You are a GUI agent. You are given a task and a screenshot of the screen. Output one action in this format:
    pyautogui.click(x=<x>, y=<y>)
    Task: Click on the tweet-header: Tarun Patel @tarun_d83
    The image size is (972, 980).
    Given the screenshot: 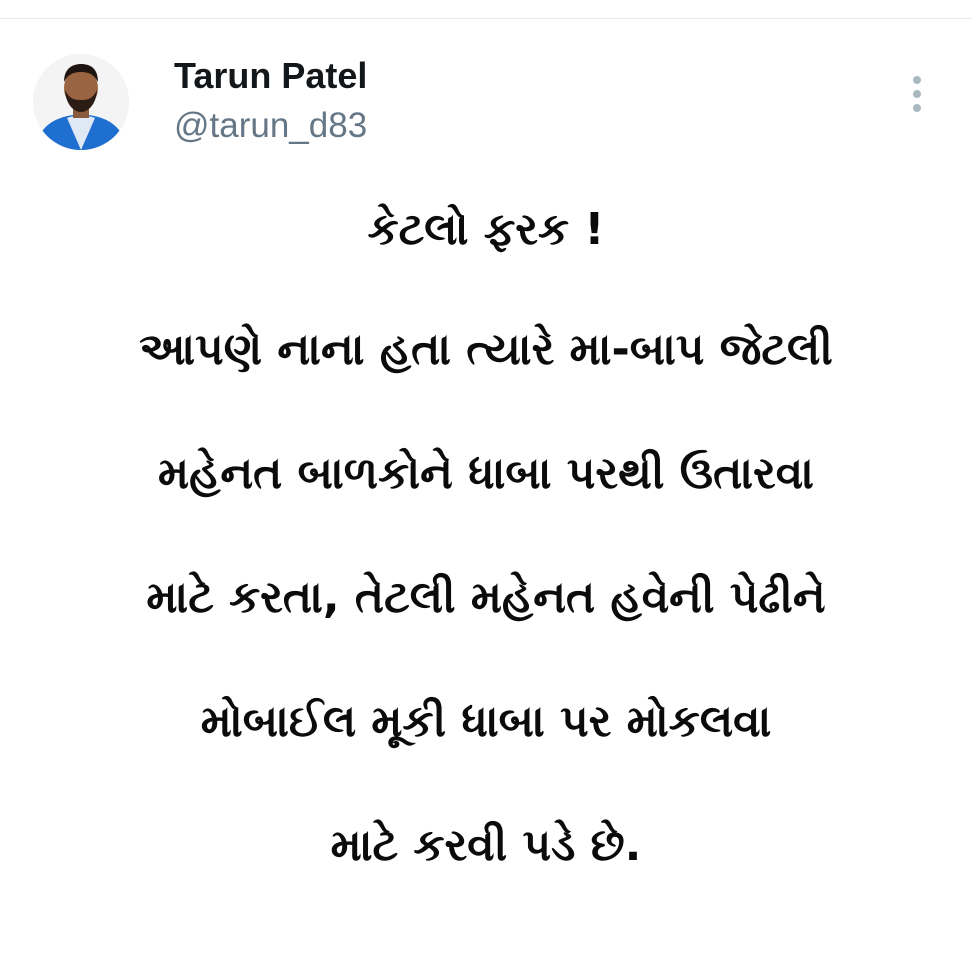 What is the action you would take?
    pyautogui.click(x=486, y=110)
    